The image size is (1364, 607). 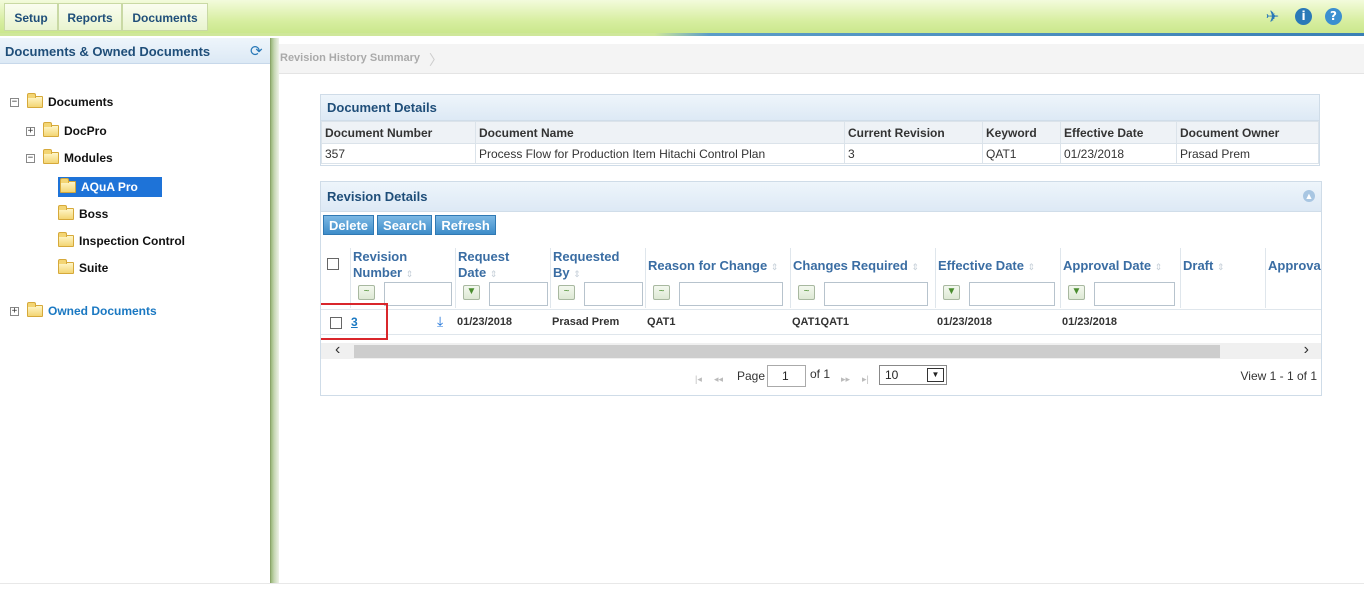 I want to click on status-bar, so click(x=682, y=595).